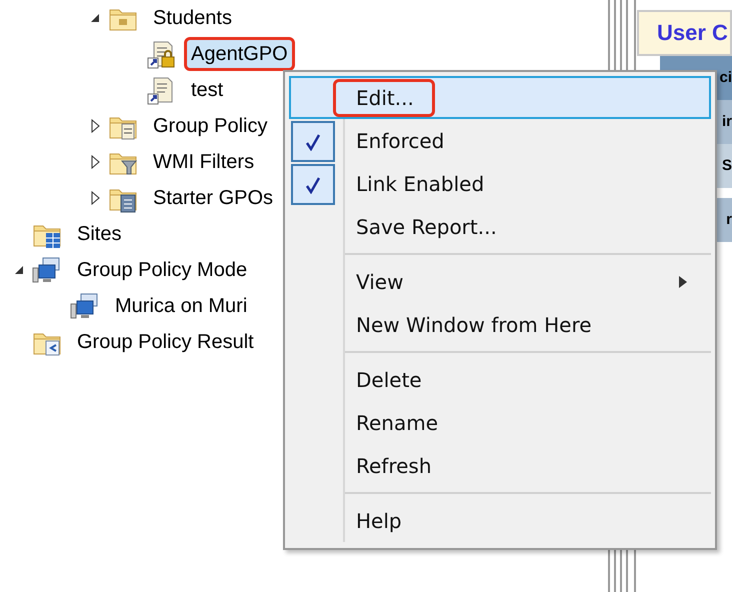  What do you see at coordinates (162, 270) in the screenshot?
I see `tree-item: Group Policy Mode` at bounding box center [162, 270].